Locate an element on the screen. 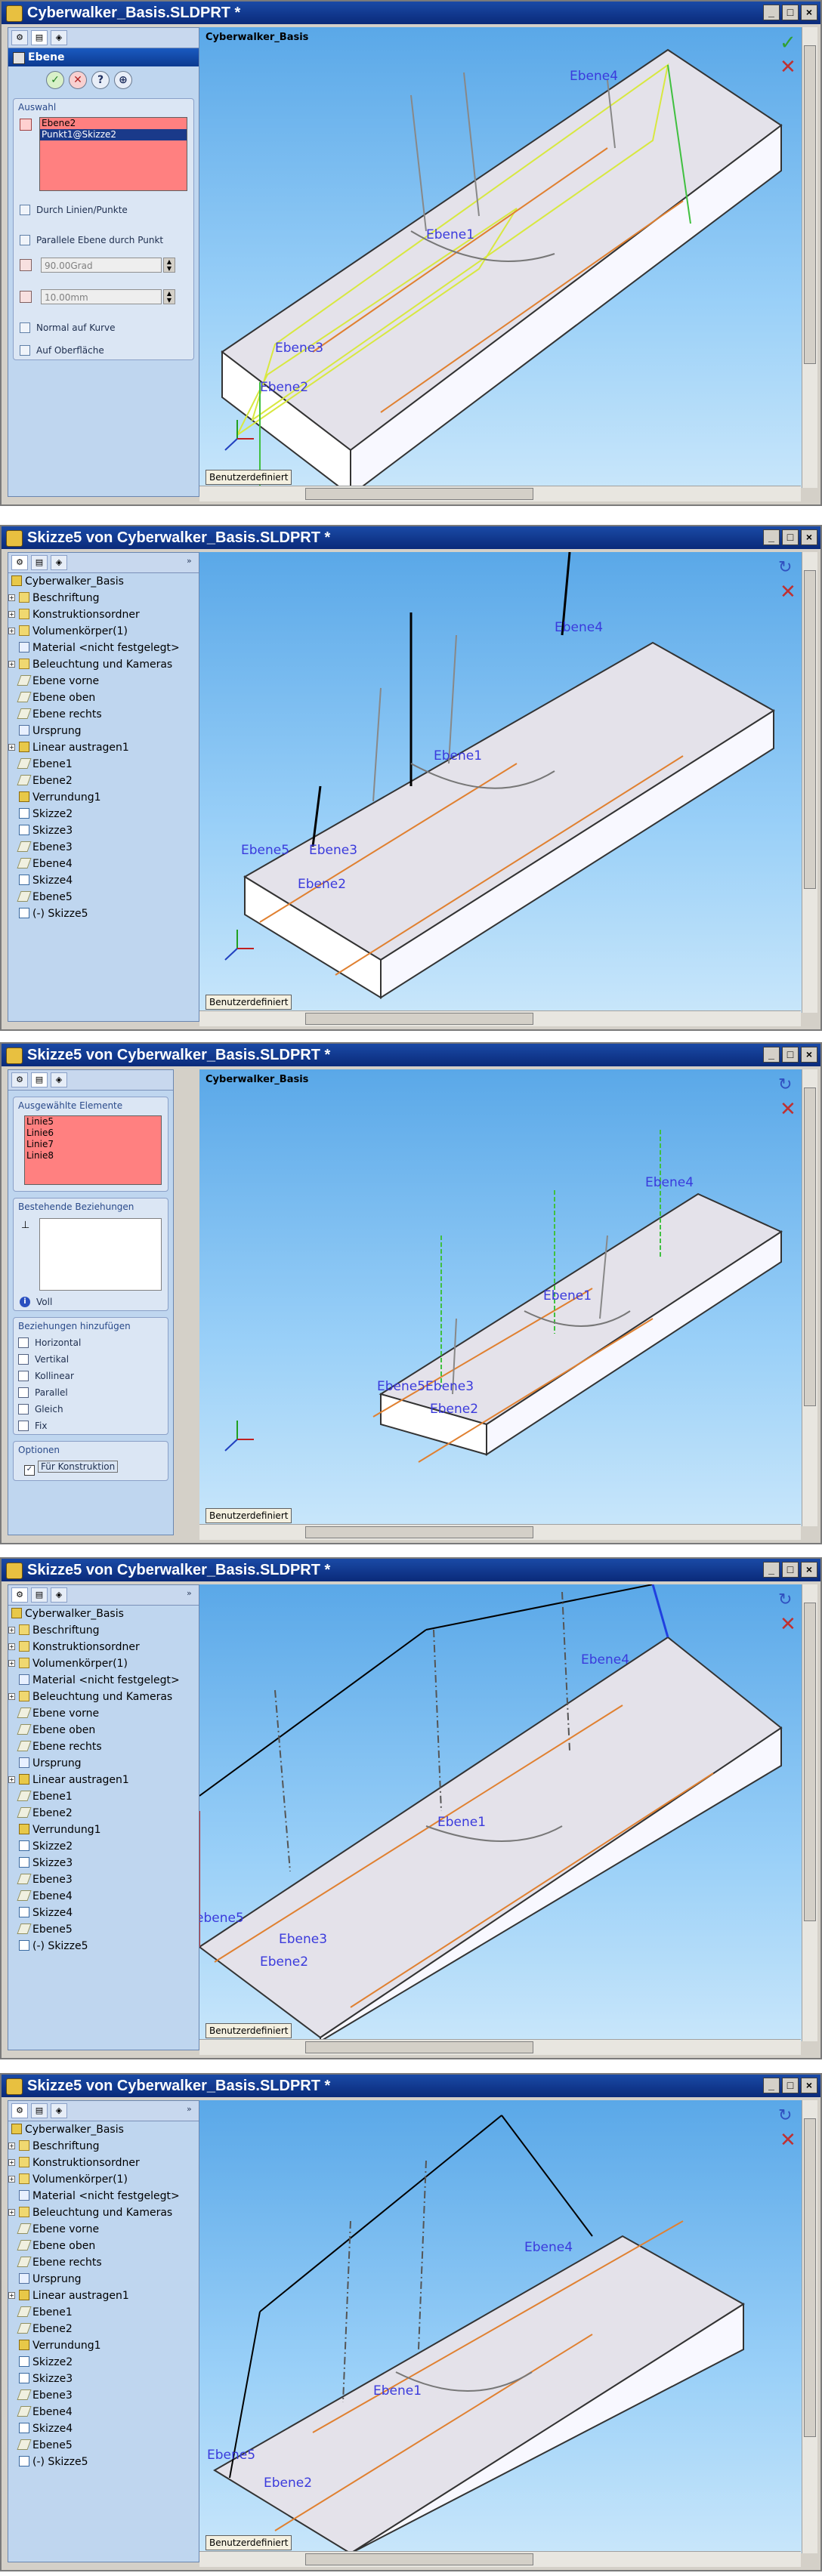 This screenshot has height=2576, width=822. tree-item: + Linear austragen1 is located at coordinates (103, 747).